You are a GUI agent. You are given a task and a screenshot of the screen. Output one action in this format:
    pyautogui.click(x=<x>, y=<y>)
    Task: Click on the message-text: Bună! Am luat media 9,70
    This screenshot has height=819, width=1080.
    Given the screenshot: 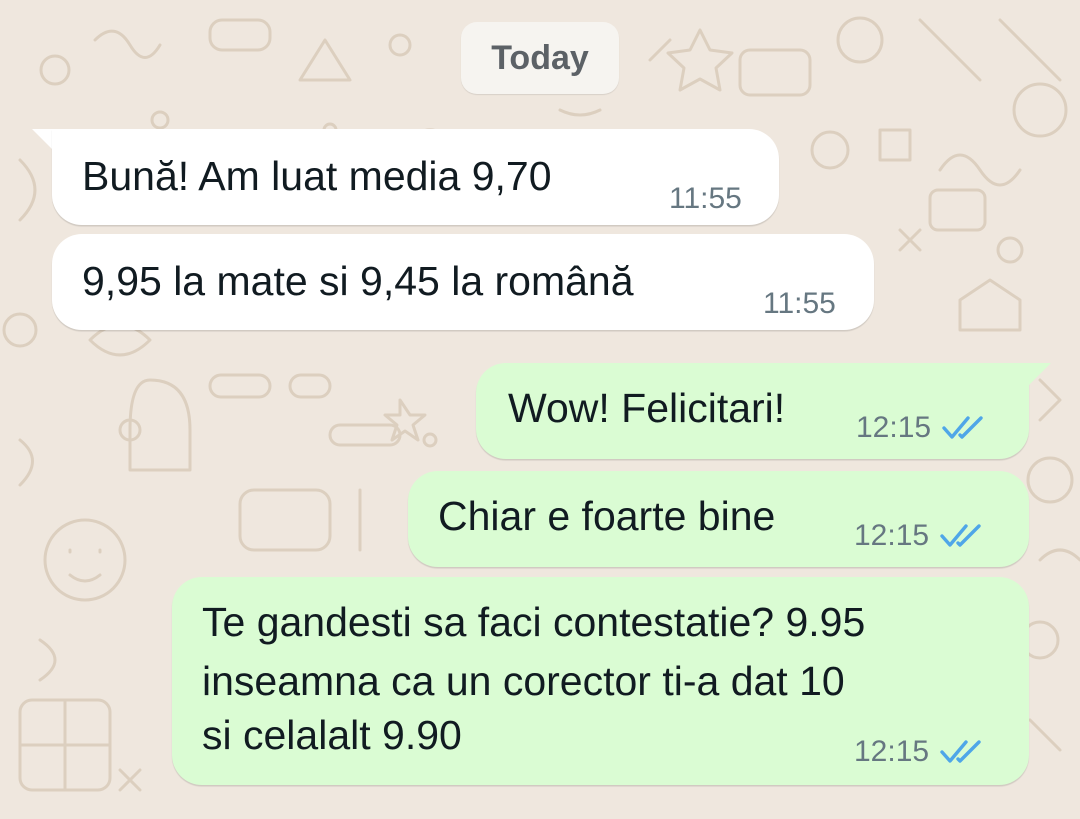 What is the action you would take?
    pyautogui.click(x=317, y=176)
    